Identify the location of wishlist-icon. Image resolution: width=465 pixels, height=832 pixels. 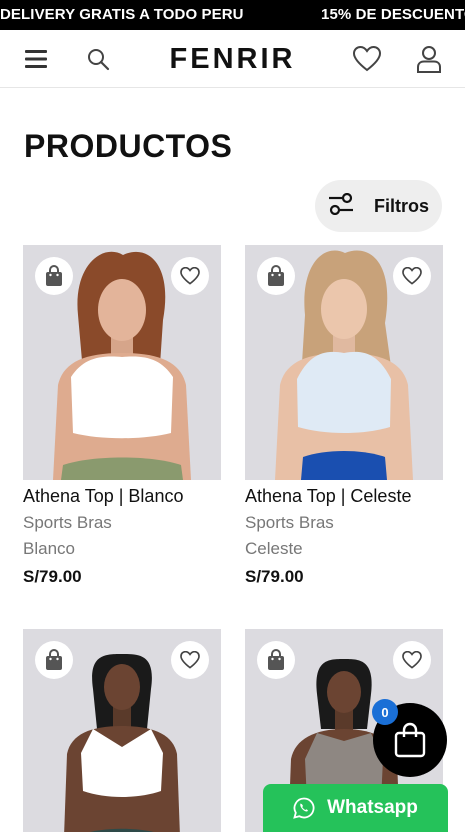
(367, 59).